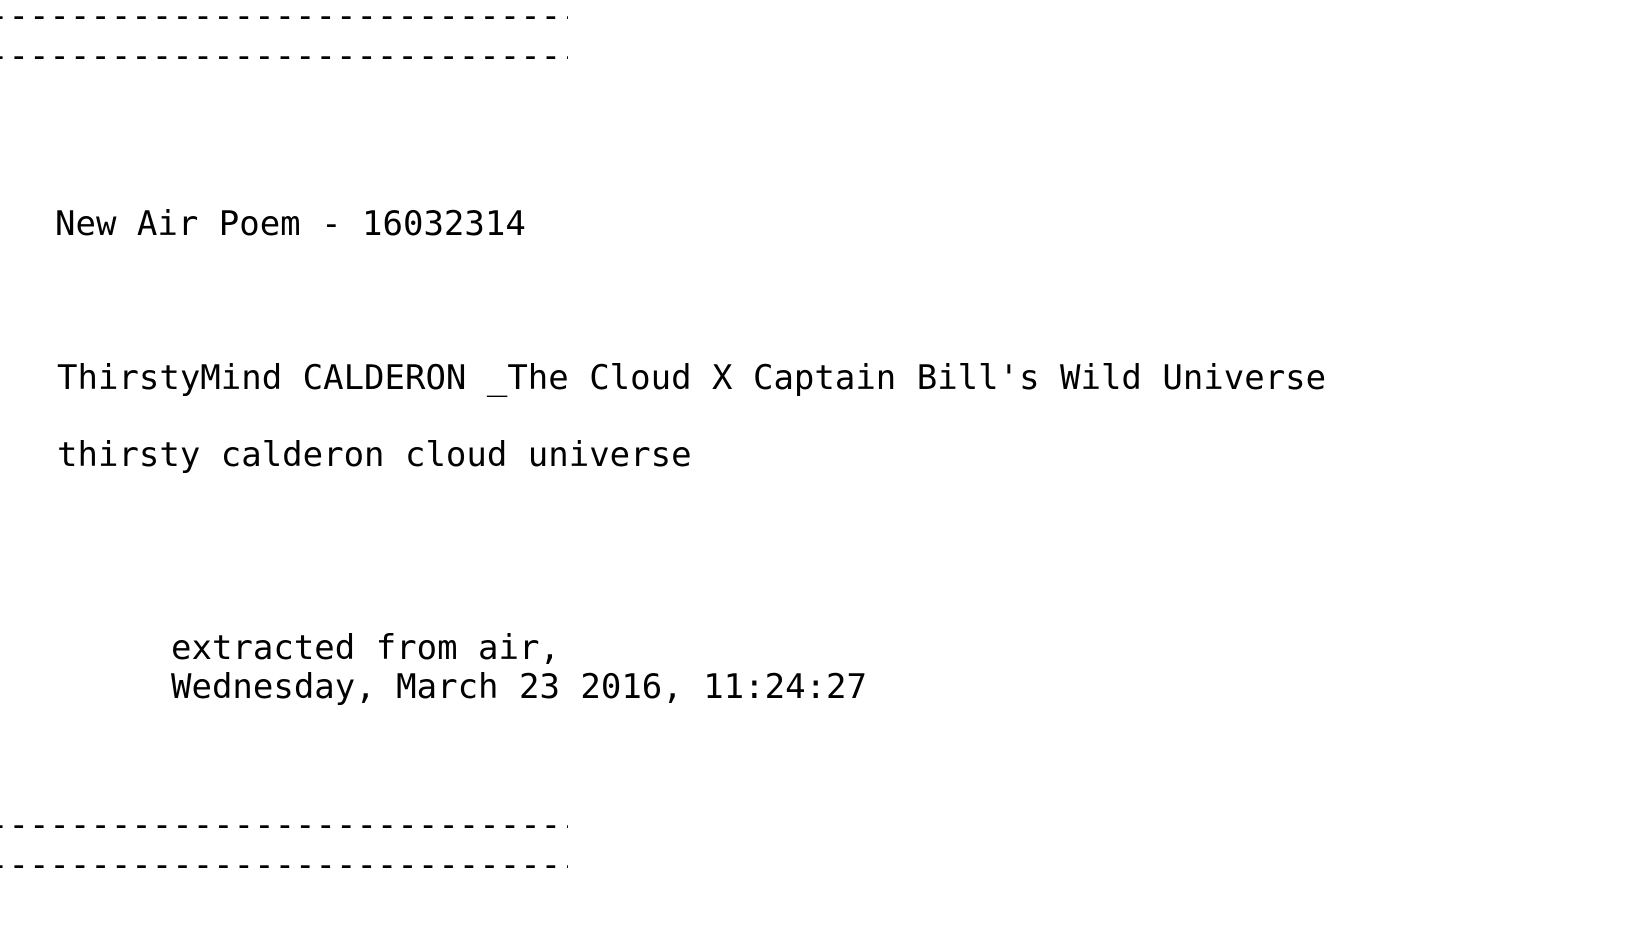 The width and height of the screenshot is (1626, 946). What do you see at coordinates (290, 224) in the screenshot?
I see `poem-title: New Air Poem - 16032314` at bounding box center [290, 224].